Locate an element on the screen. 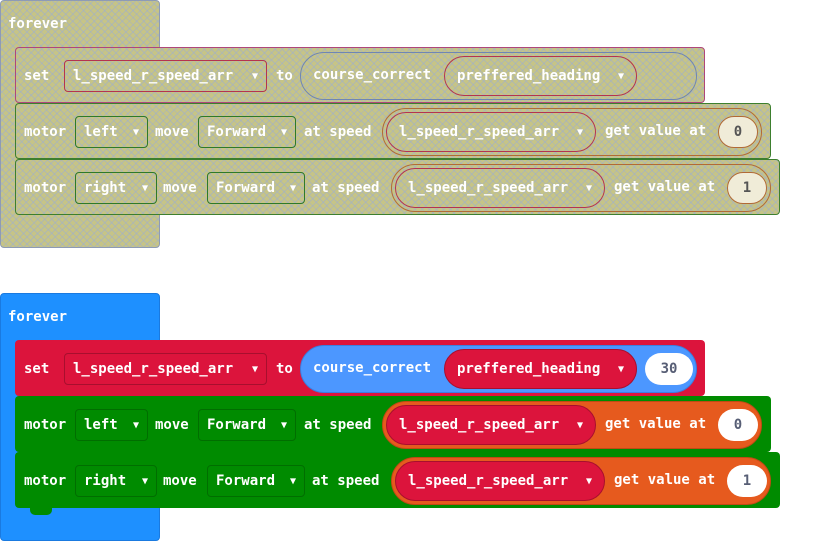 The image size is (831, 541). set-label: set is located at coordinates (37, 369).